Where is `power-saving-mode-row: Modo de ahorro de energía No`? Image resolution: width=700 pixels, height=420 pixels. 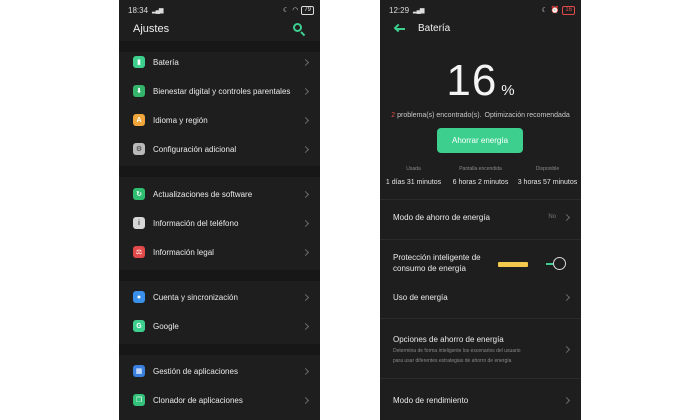
power-saving-mode-row: Modo de ahorro de energía No is located at coordinates (482, 217).